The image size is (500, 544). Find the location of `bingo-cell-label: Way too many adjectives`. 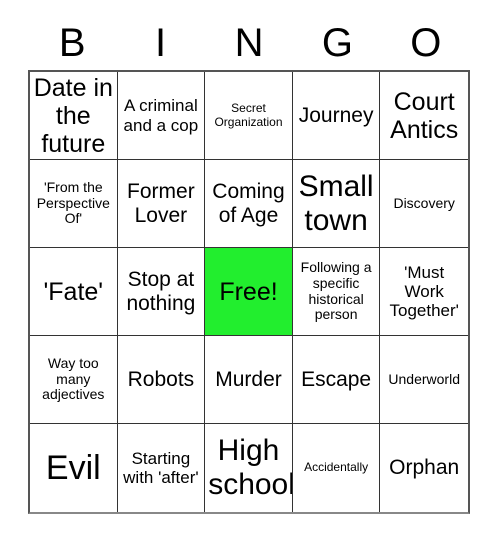

bingo-cell-label: Way too many adjectives is located at coordinates (73, 378).